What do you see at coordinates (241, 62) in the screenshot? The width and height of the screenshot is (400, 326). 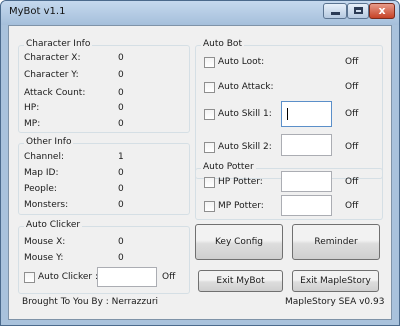 I see `auto-loot-label: Auto Loot:` at bounding box center [241, 62].